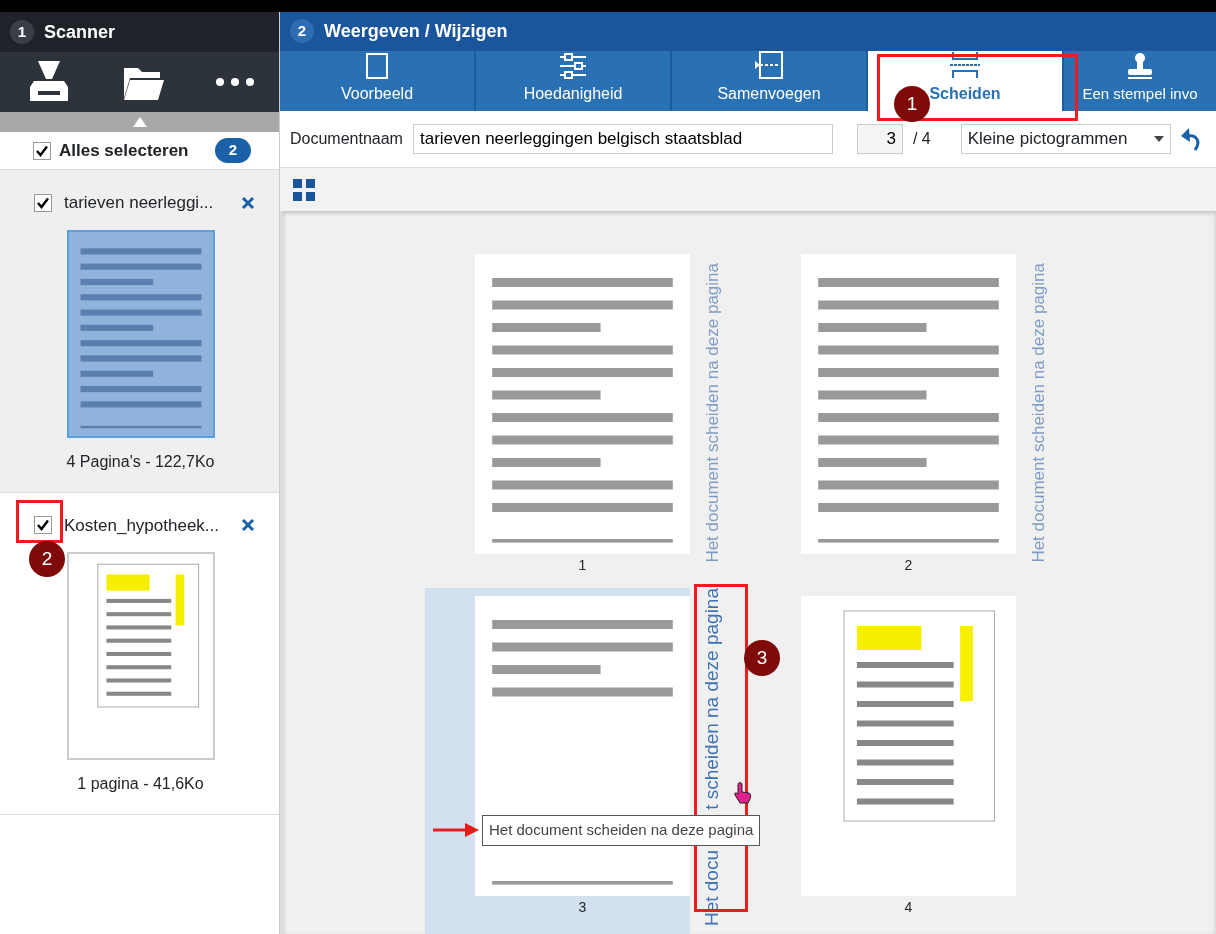  I want to click on hand-cursor-icon, so click(743, 793).